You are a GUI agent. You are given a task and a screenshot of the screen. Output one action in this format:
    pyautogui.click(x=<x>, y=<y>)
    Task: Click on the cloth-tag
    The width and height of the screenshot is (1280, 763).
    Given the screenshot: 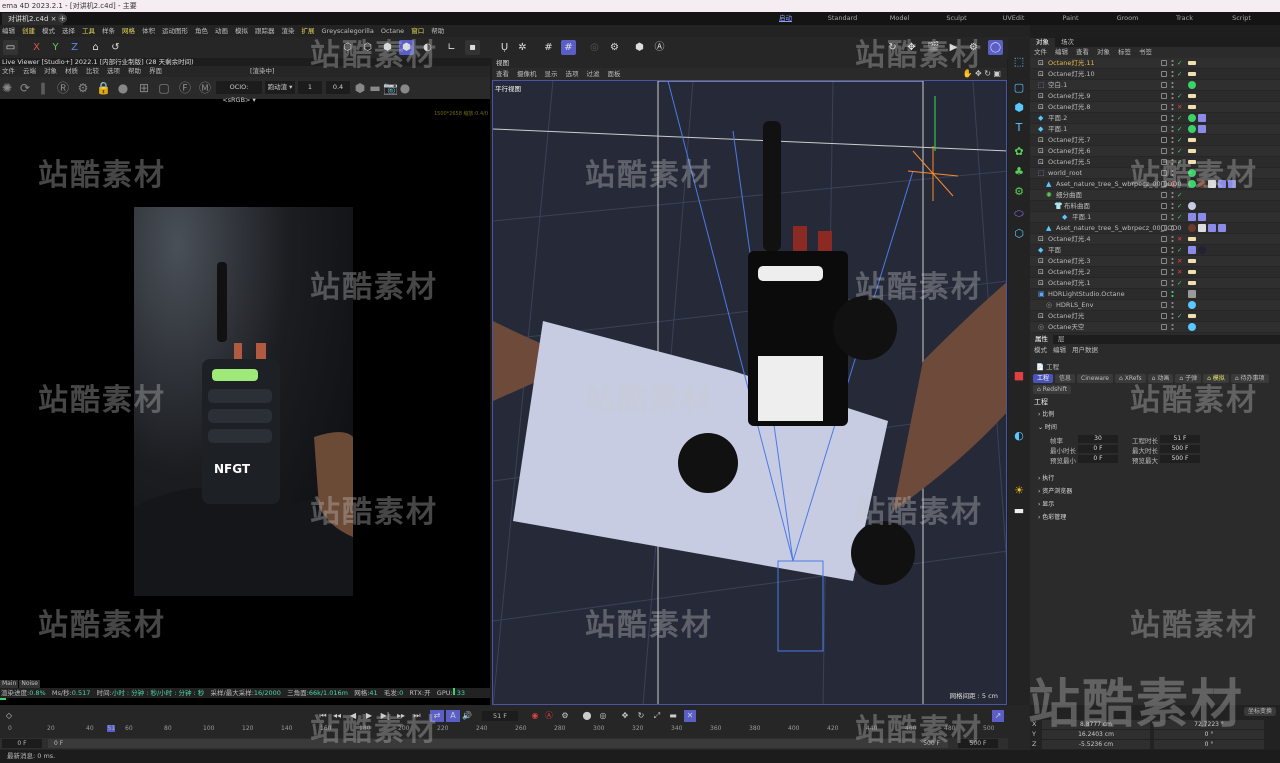 What is the action you would take?
    pyautogui.click(x=1192, y=217)
    